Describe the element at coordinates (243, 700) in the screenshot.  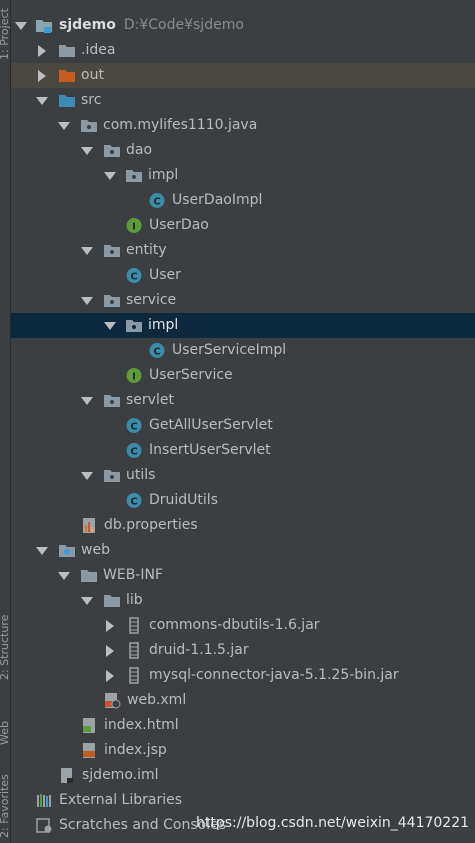
I see `tree-node-web-xml: web.xml` at that location.